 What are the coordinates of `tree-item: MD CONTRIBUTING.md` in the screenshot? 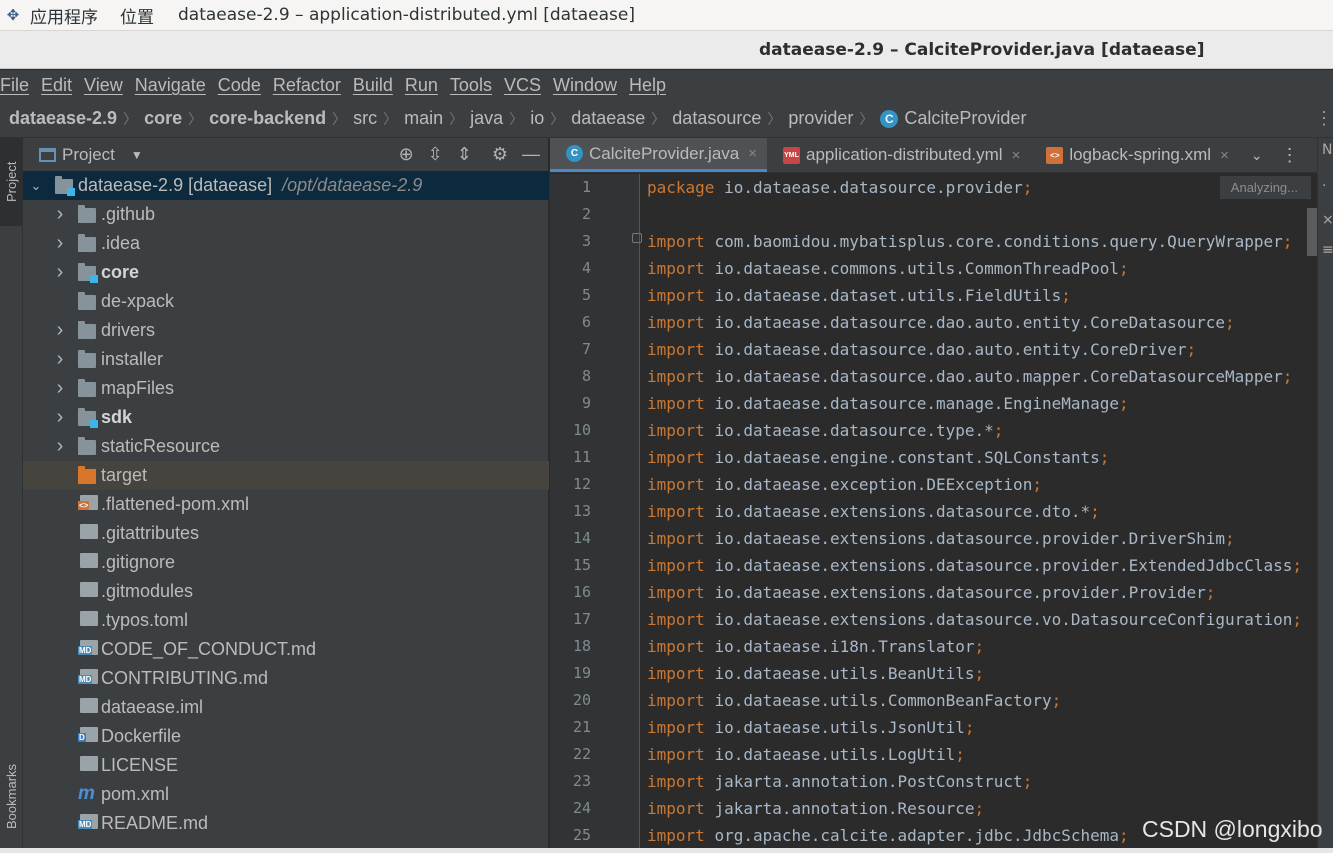 It's located at (286, 678).